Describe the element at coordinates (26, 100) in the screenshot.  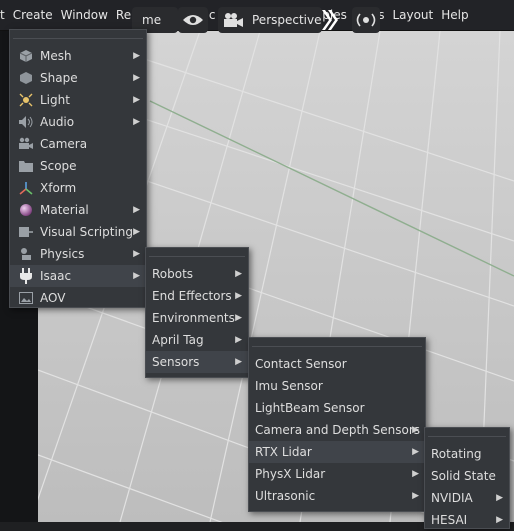
I see `light-icon` at that location.